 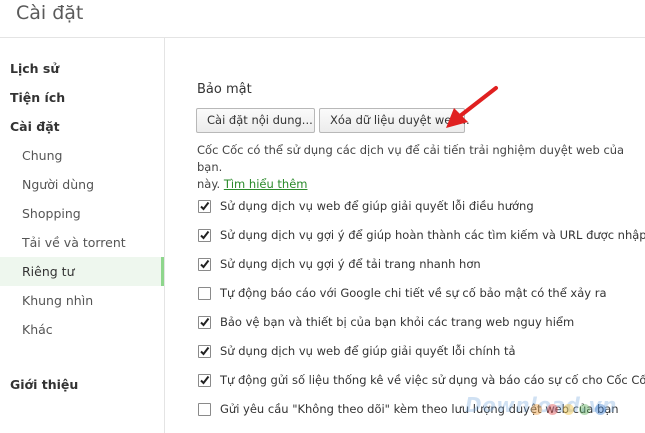 I want to click on annotation-arrow-icon, so click(x=472, y=107).